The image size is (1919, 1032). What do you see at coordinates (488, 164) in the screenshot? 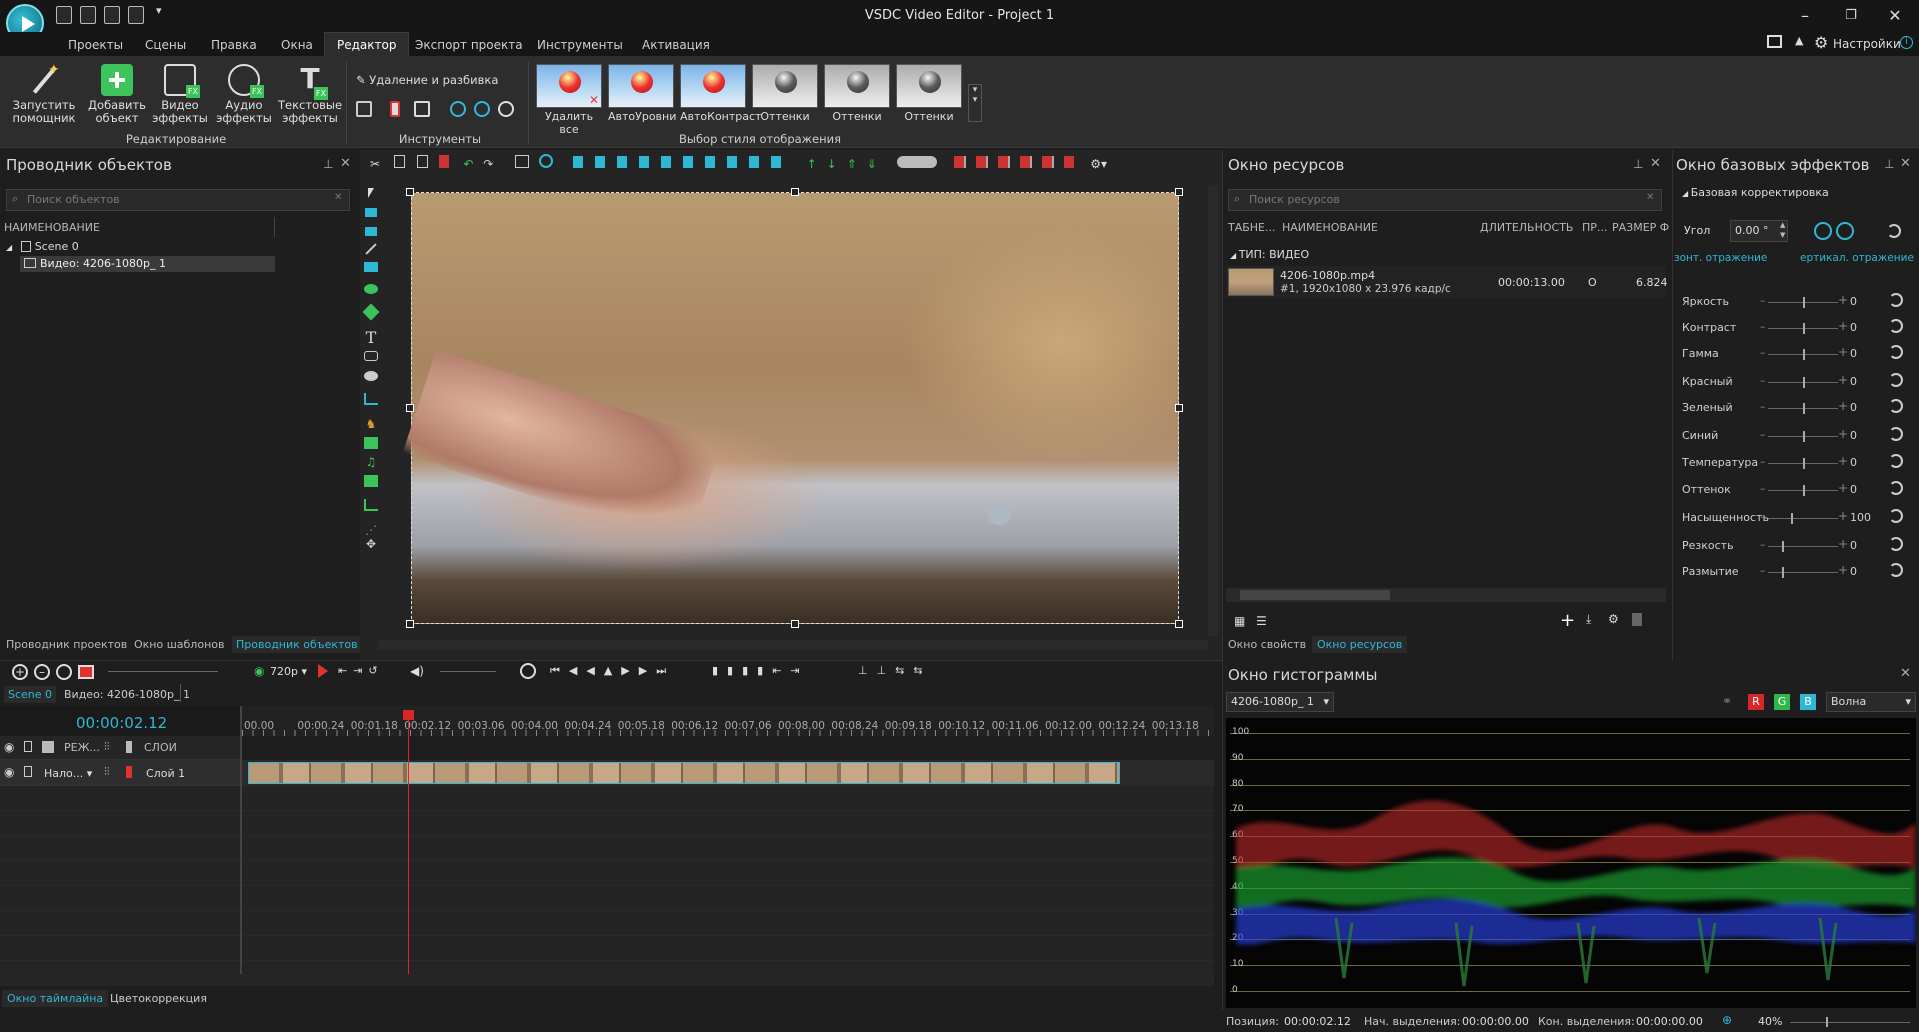
I see `redo-icon: ↷` at bounding box center [488, 164].